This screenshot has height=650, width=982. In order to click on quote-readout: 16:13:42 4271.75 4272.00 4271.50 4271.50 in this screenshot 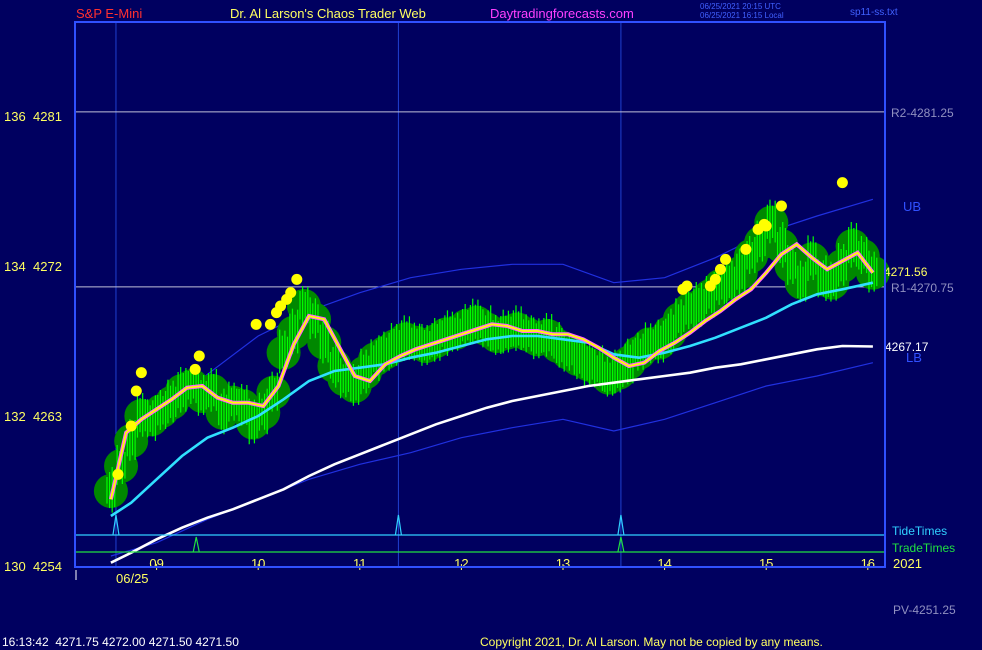, I will do `click(120, 642)`.